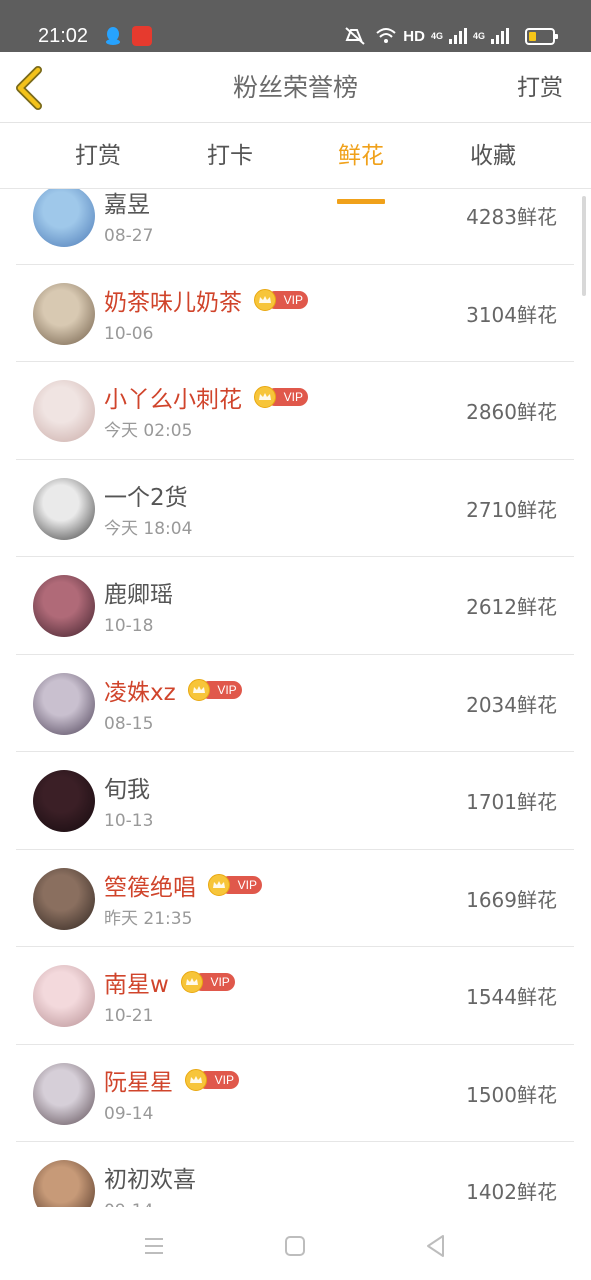 The height and width of the screenshot is (1280, 591). Describe the element at coordinates (295, 1174) in the screenshot. I see `fan-row: 初初欢喜 09-14 1402鲜花` at that location.